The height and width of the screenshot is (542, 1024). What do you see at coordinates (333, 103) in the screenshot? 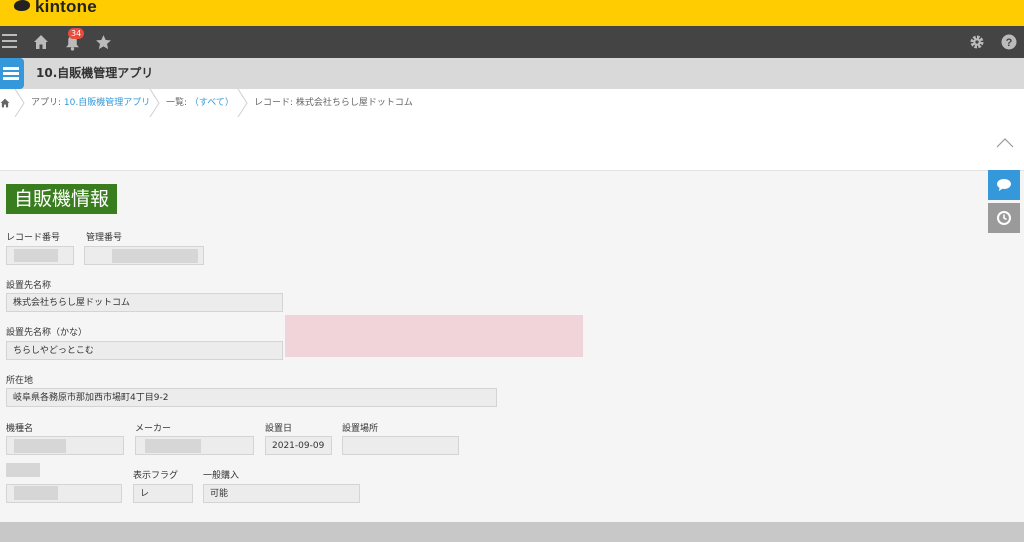
I see `breadcrumb-record: レコード: 株式会社ちらし屋ドットコム` at bounding box center [333, 103].